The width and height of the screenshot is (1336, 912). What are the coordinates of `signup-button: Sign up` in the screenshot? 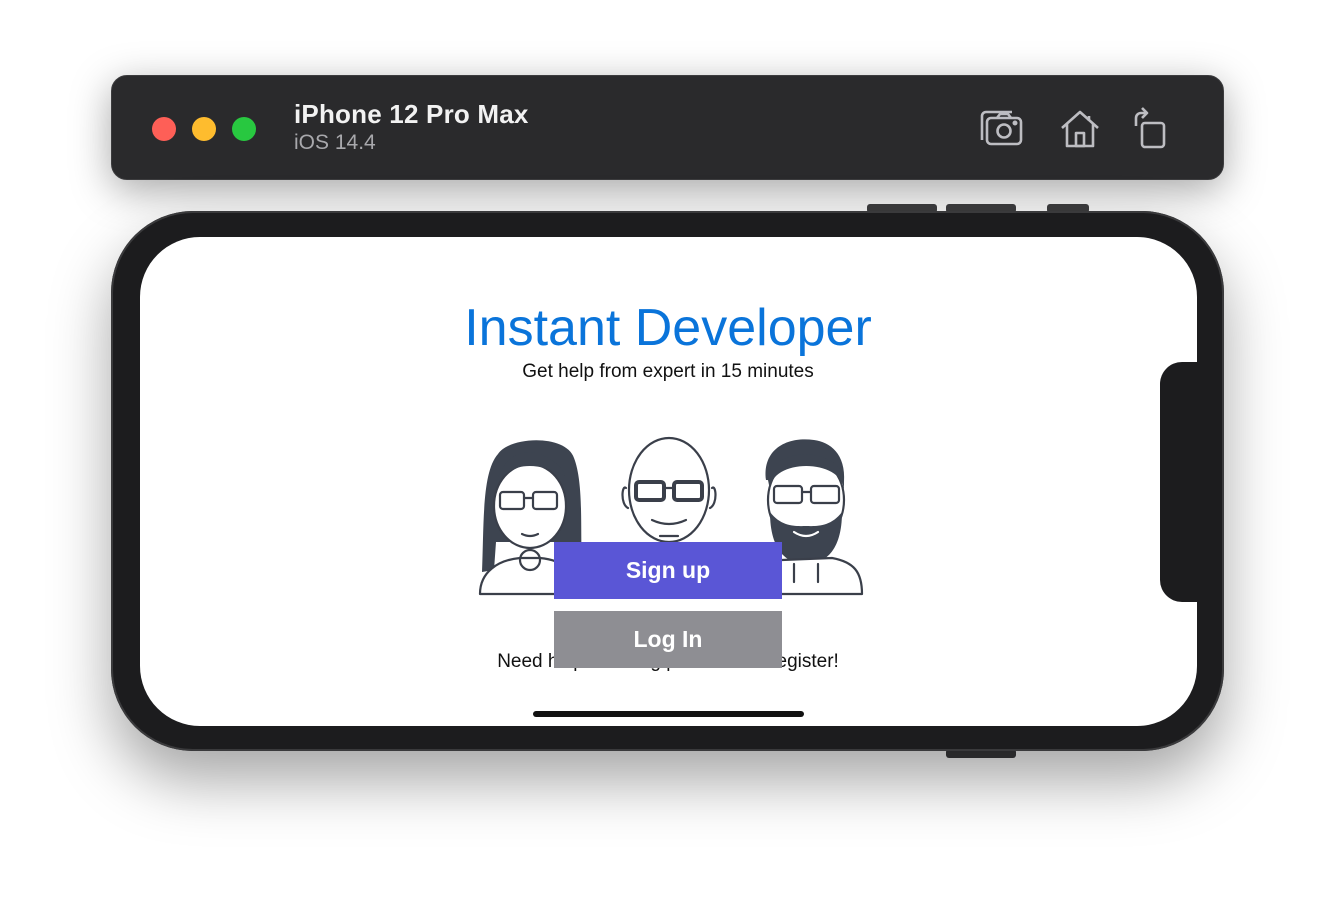 It's located at (668, 570).